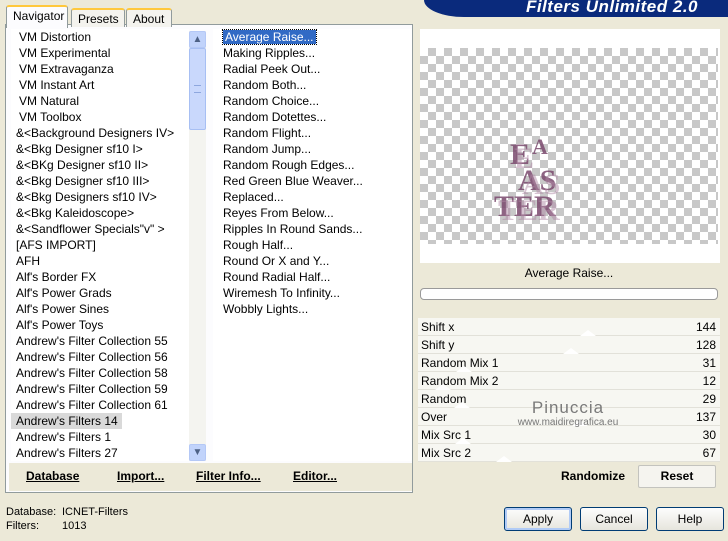  Describe the element at coordinates (438, 327) in the screenshot. I see `parameter-label: Shift x` at that location.